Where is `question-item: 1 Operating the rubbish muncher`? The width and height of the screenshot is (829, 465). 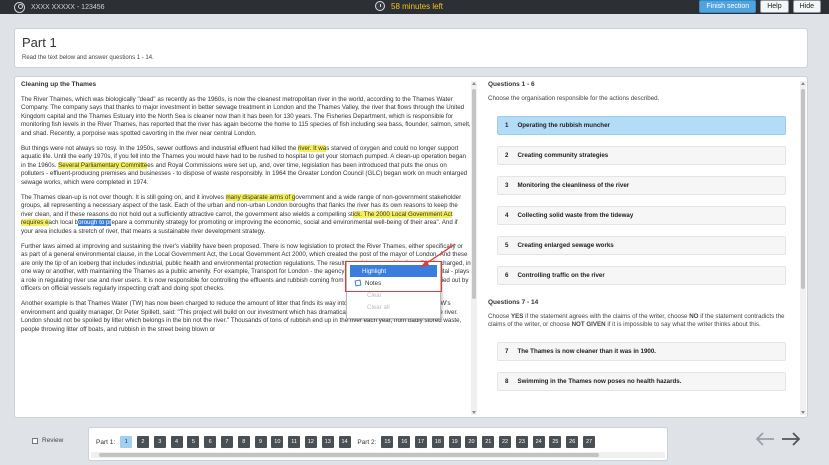
question-item: 1 Operating the rubbish muncher is located at coordinates (641, 125).